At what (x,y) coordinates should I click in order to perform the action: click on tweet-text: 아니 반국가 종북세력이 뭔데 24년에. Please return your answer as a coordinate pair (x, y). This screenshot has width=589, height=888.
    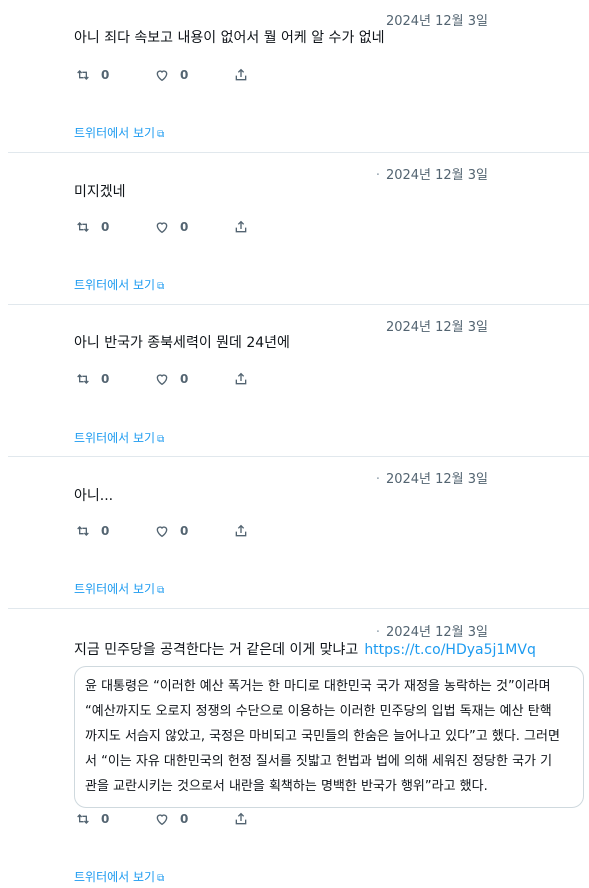
    Looking at the image, I should click on (182, 343).